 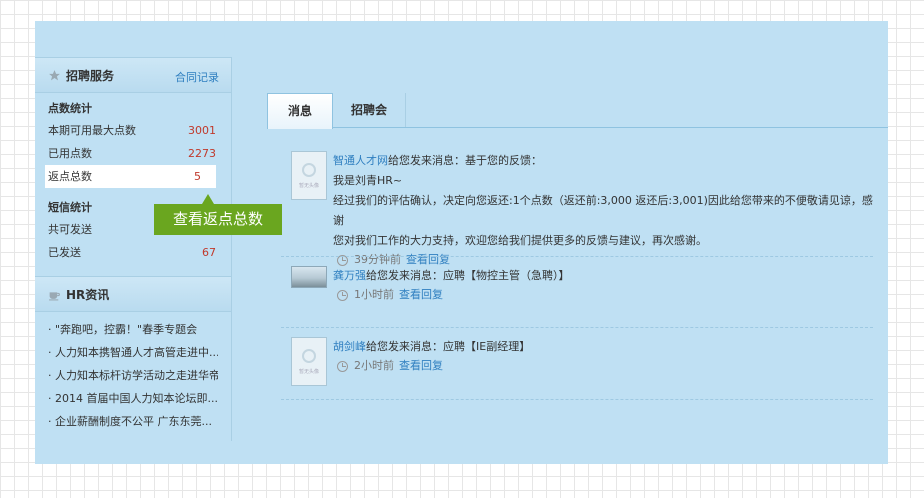 What do you see at coordinates (209, 252) in the screenshot?
I see `stat-value: 67` at bounding box center [209, 252].